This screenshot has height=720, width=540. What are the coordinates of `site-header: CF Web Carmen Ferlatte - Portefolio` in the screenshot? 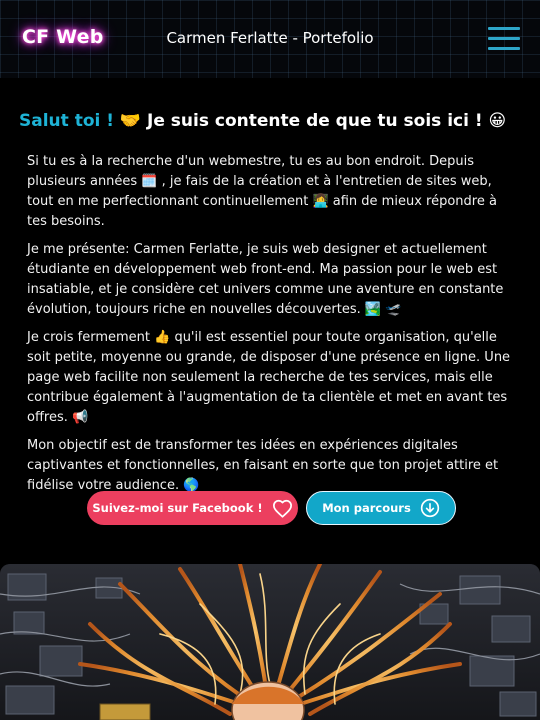 It's located at (270, 39).